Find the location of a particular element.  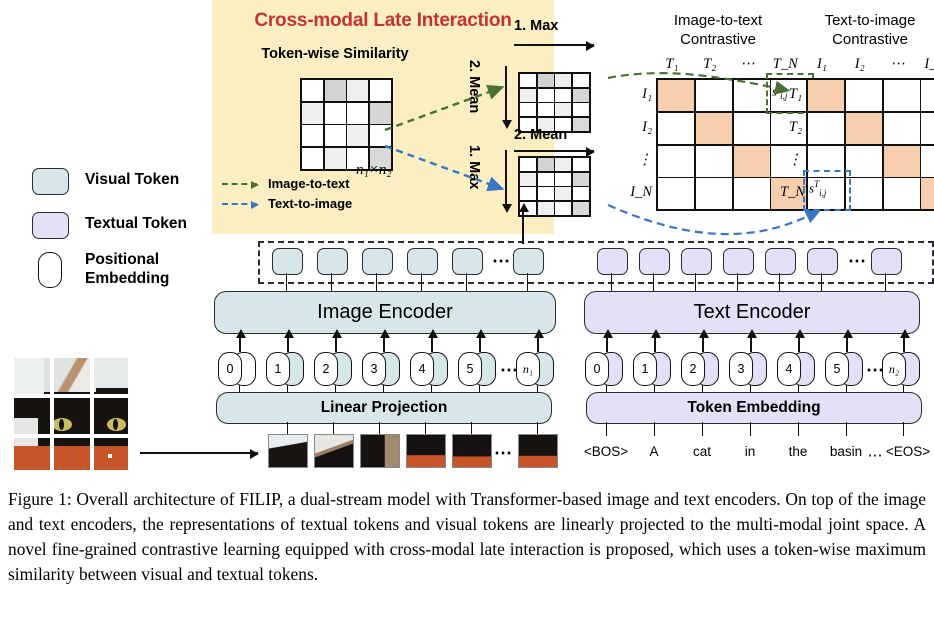

text-pos-2: 2 is located at coordinates (693, 369).